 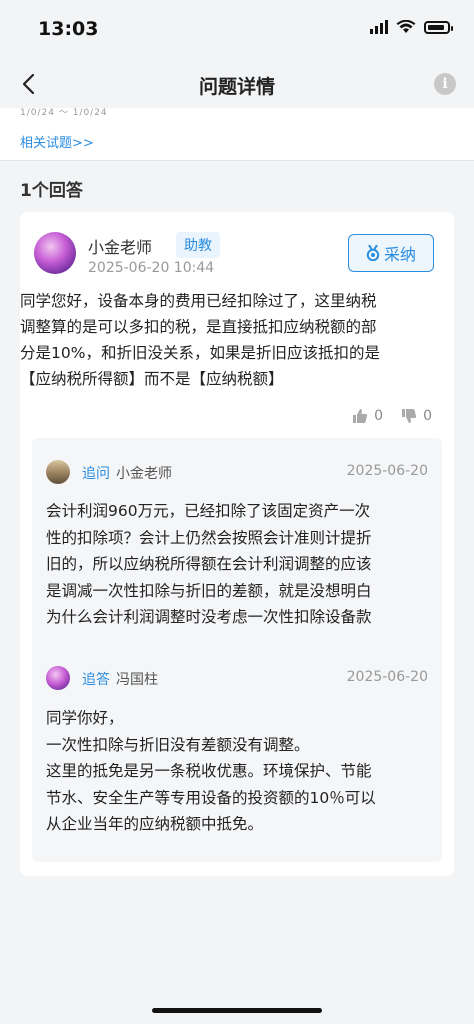 I want to click on follow-answer-line: 同学你好，, so click(x=85, y=718).